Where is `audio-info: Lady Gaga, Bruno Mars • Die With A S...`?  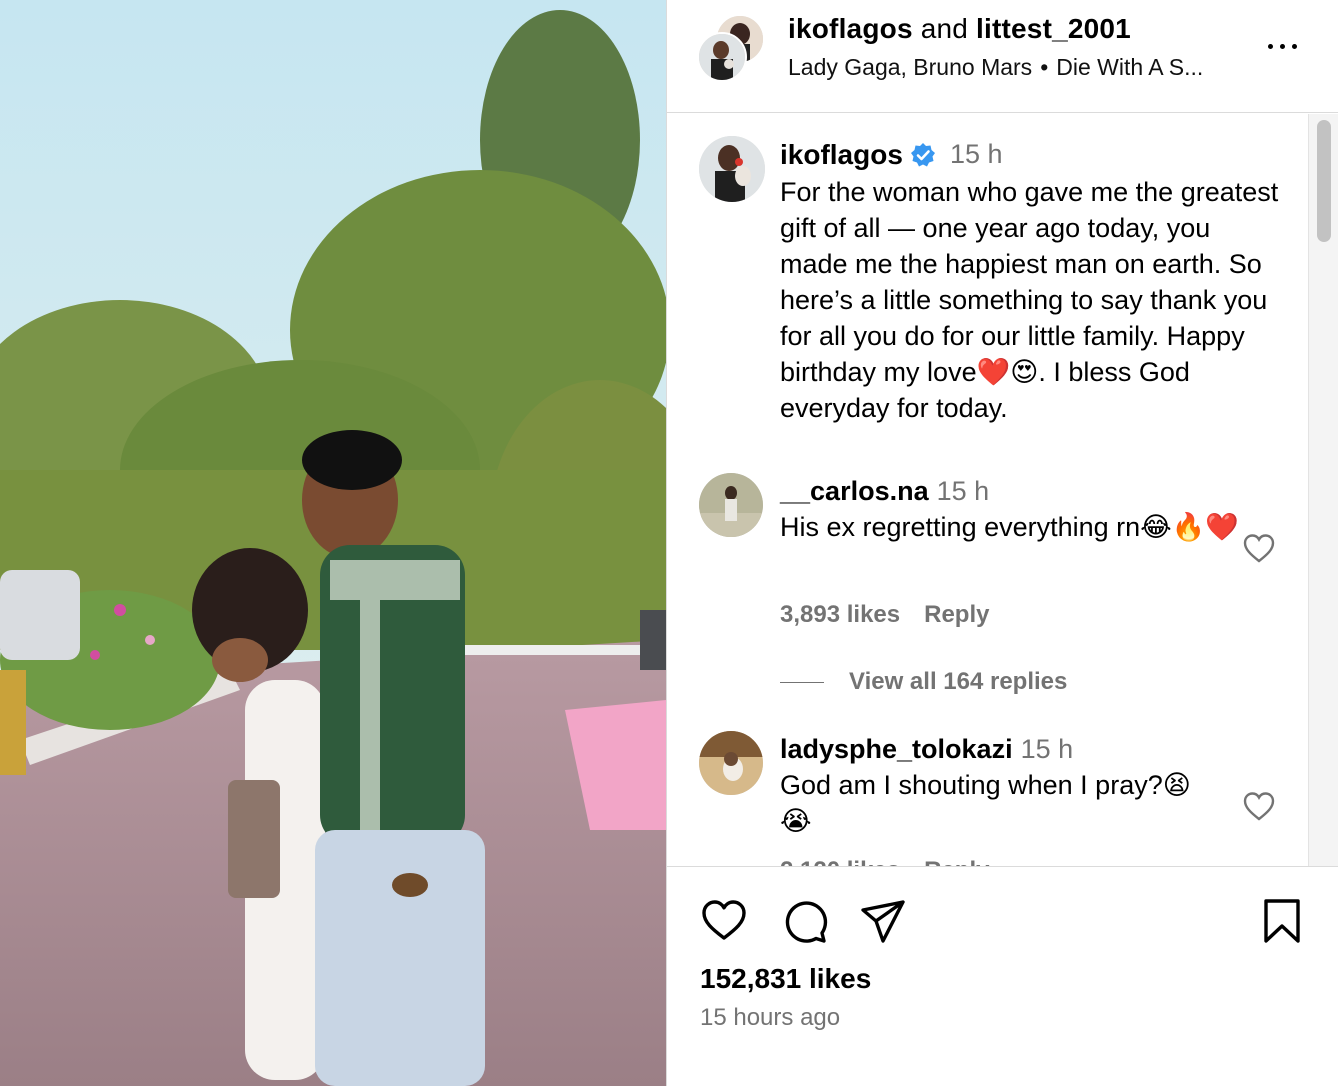
audio-info: Lady Gaga, Bruno Mars • Die With A S... is located at coordinates (995, 67).